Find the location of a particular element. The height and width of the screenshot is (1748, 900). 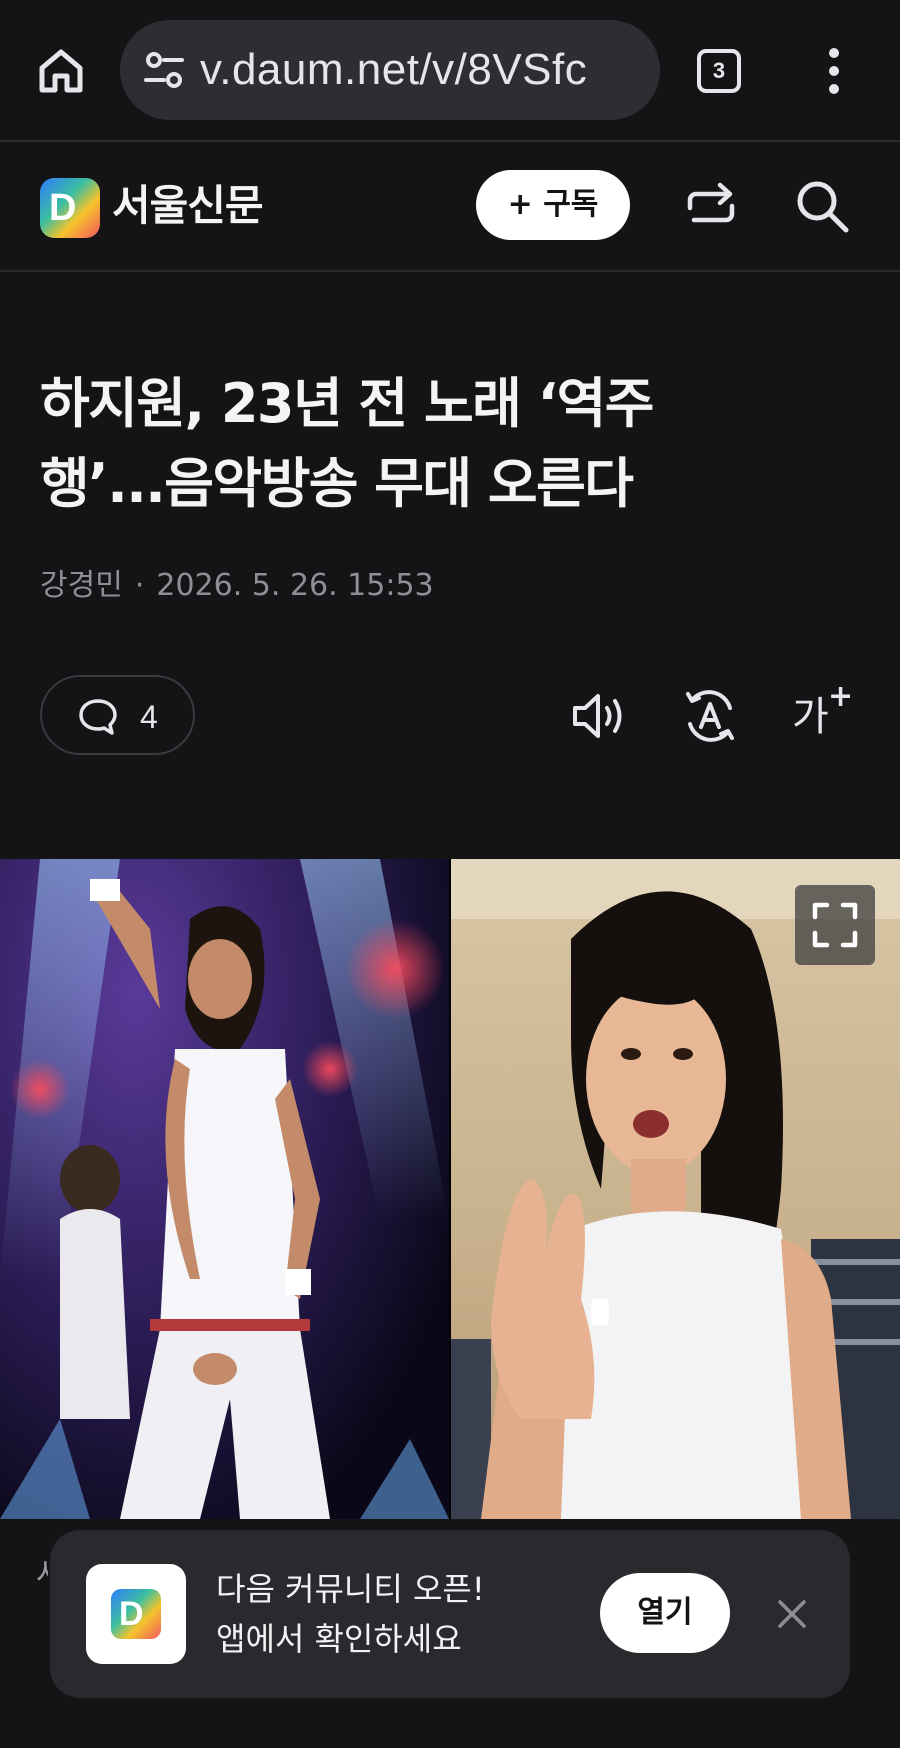

banner-message-line-2: 앱에서 확인하세요 is located at coordinates (339, 1639).